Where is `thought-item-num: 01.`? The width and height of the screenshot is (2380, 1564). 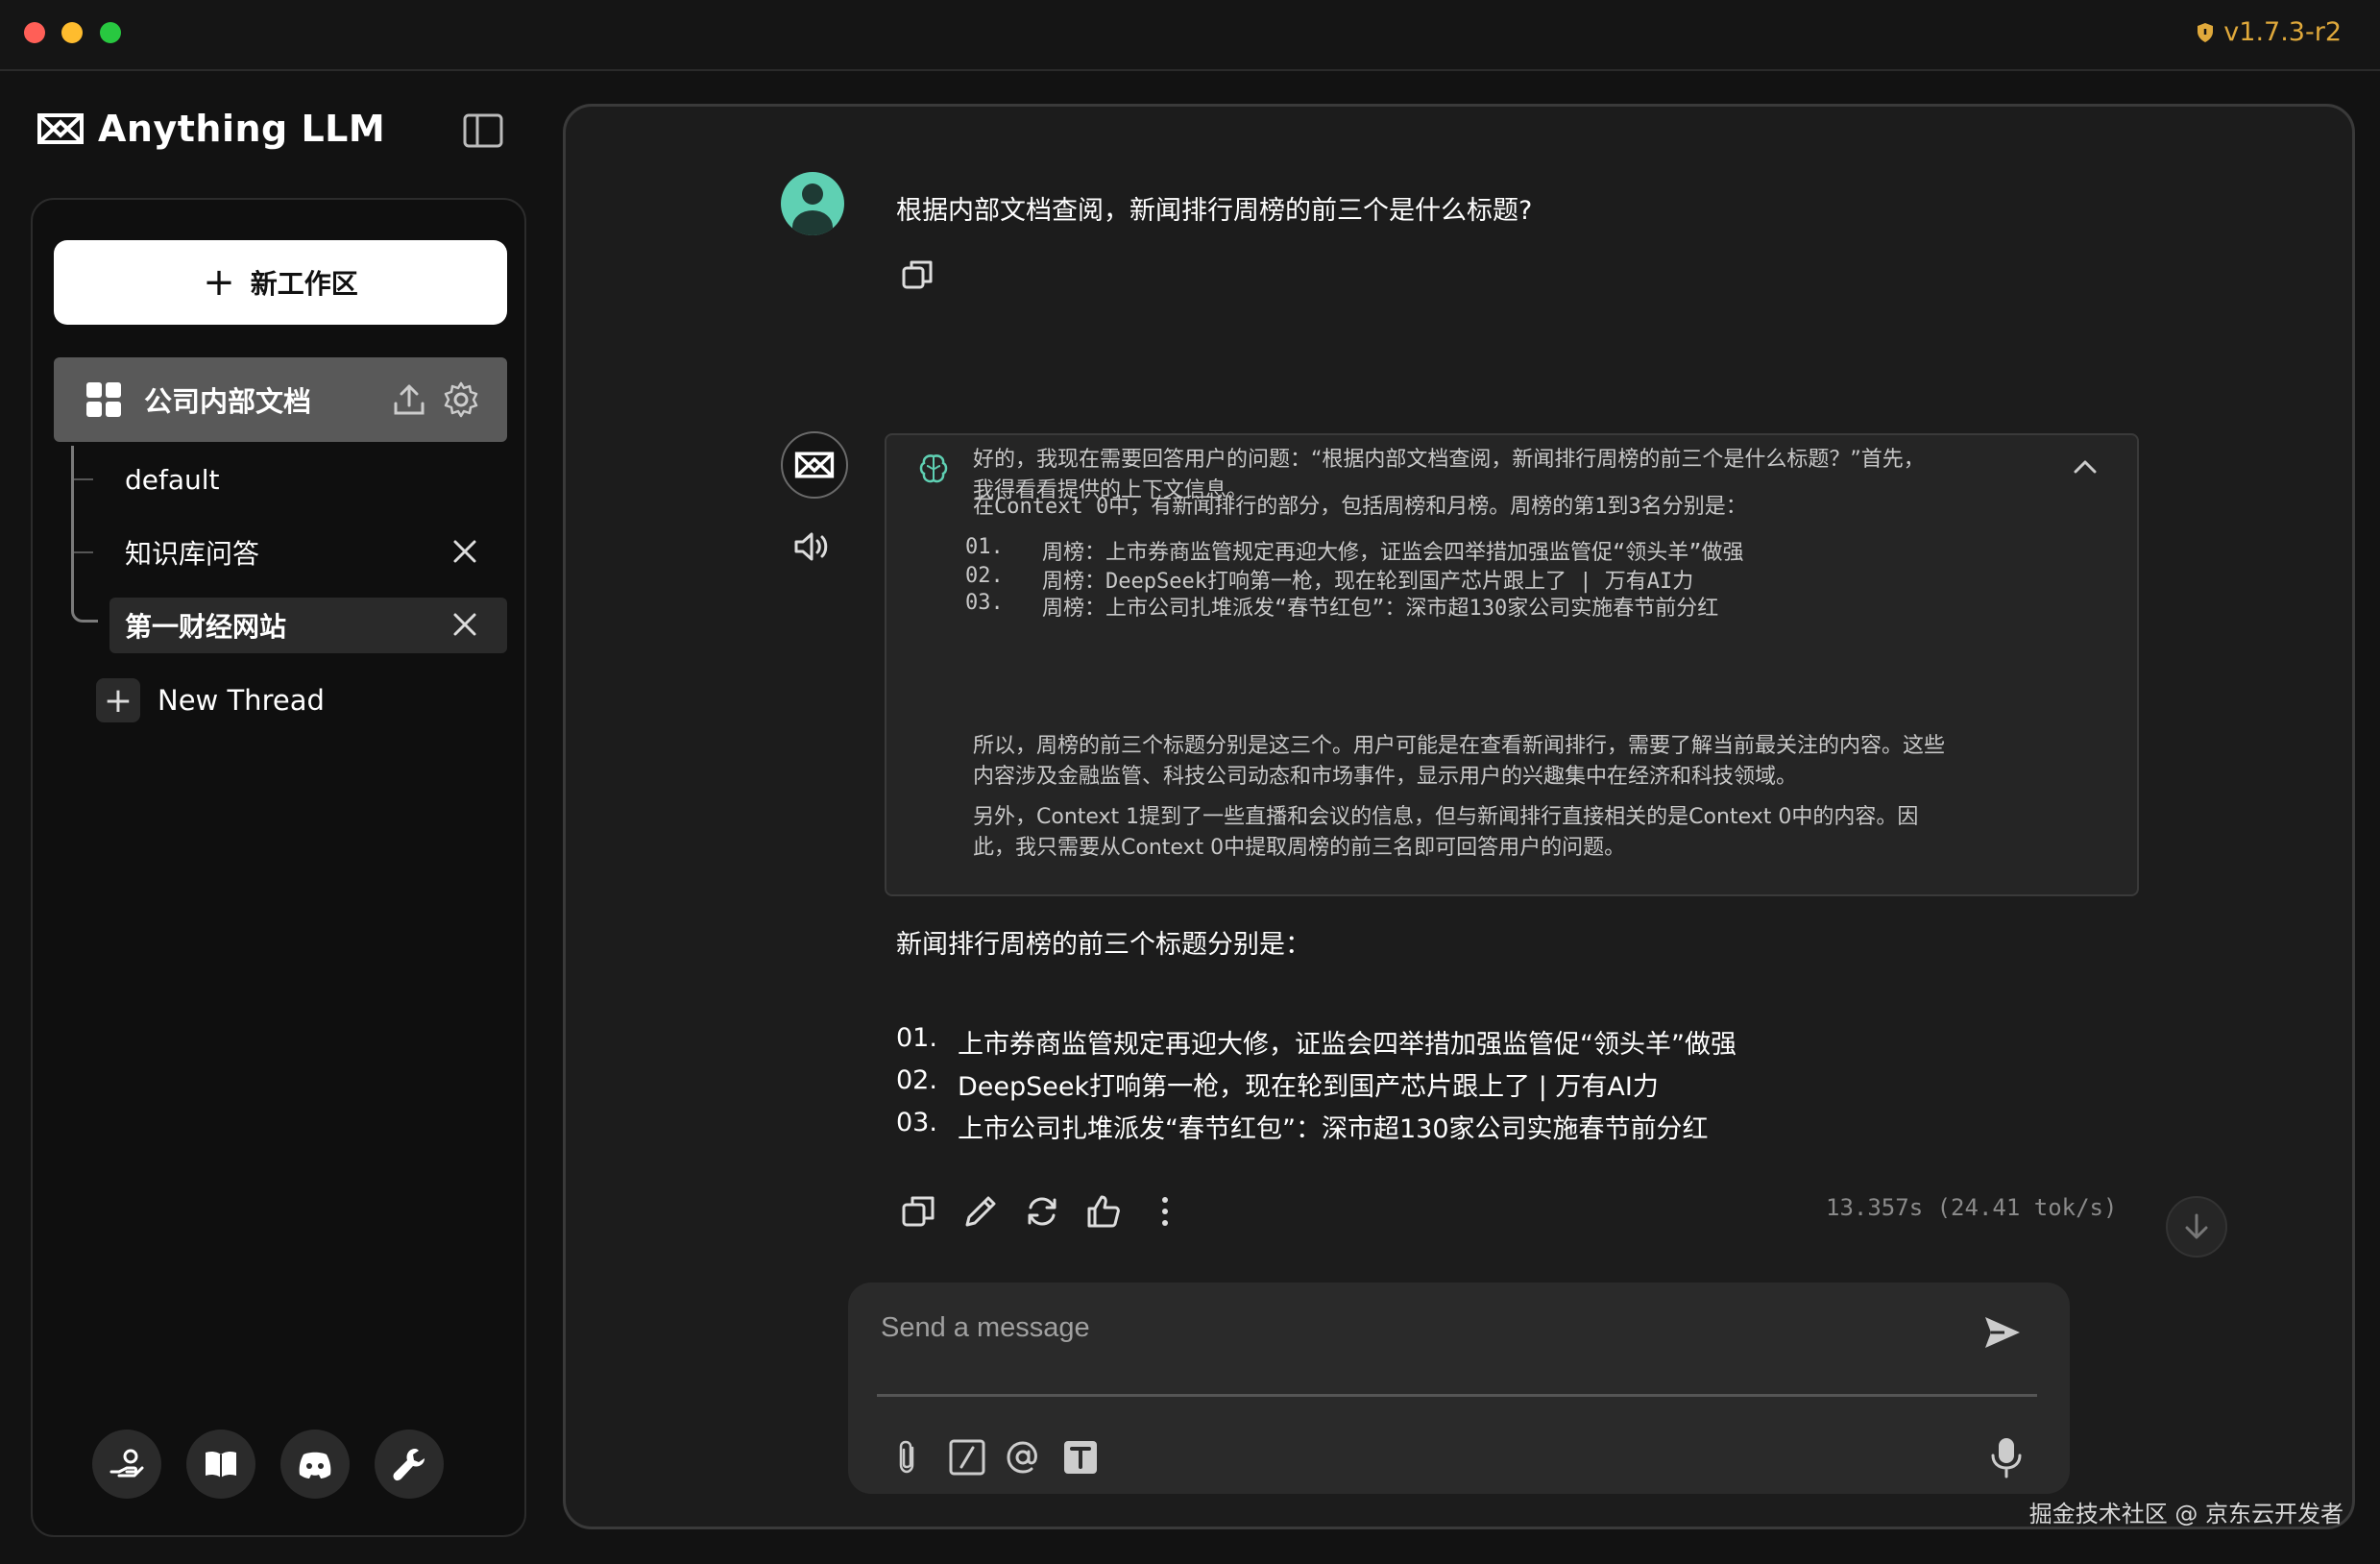
thought-item-num: 01. is located at coordinates (984, 547).